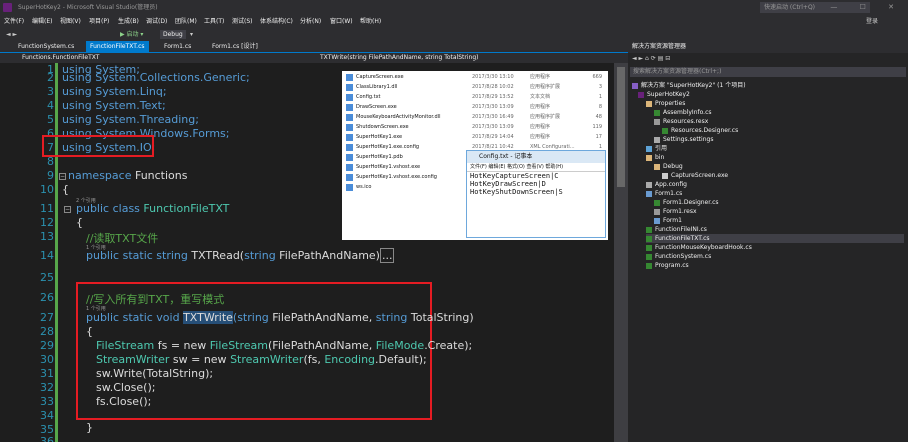 The width and height of the screenshot is (908, 442). Describe the element at coordinates (867, 7) in the screenshot. I see `window-controls: — ☐ ✕` at that location.